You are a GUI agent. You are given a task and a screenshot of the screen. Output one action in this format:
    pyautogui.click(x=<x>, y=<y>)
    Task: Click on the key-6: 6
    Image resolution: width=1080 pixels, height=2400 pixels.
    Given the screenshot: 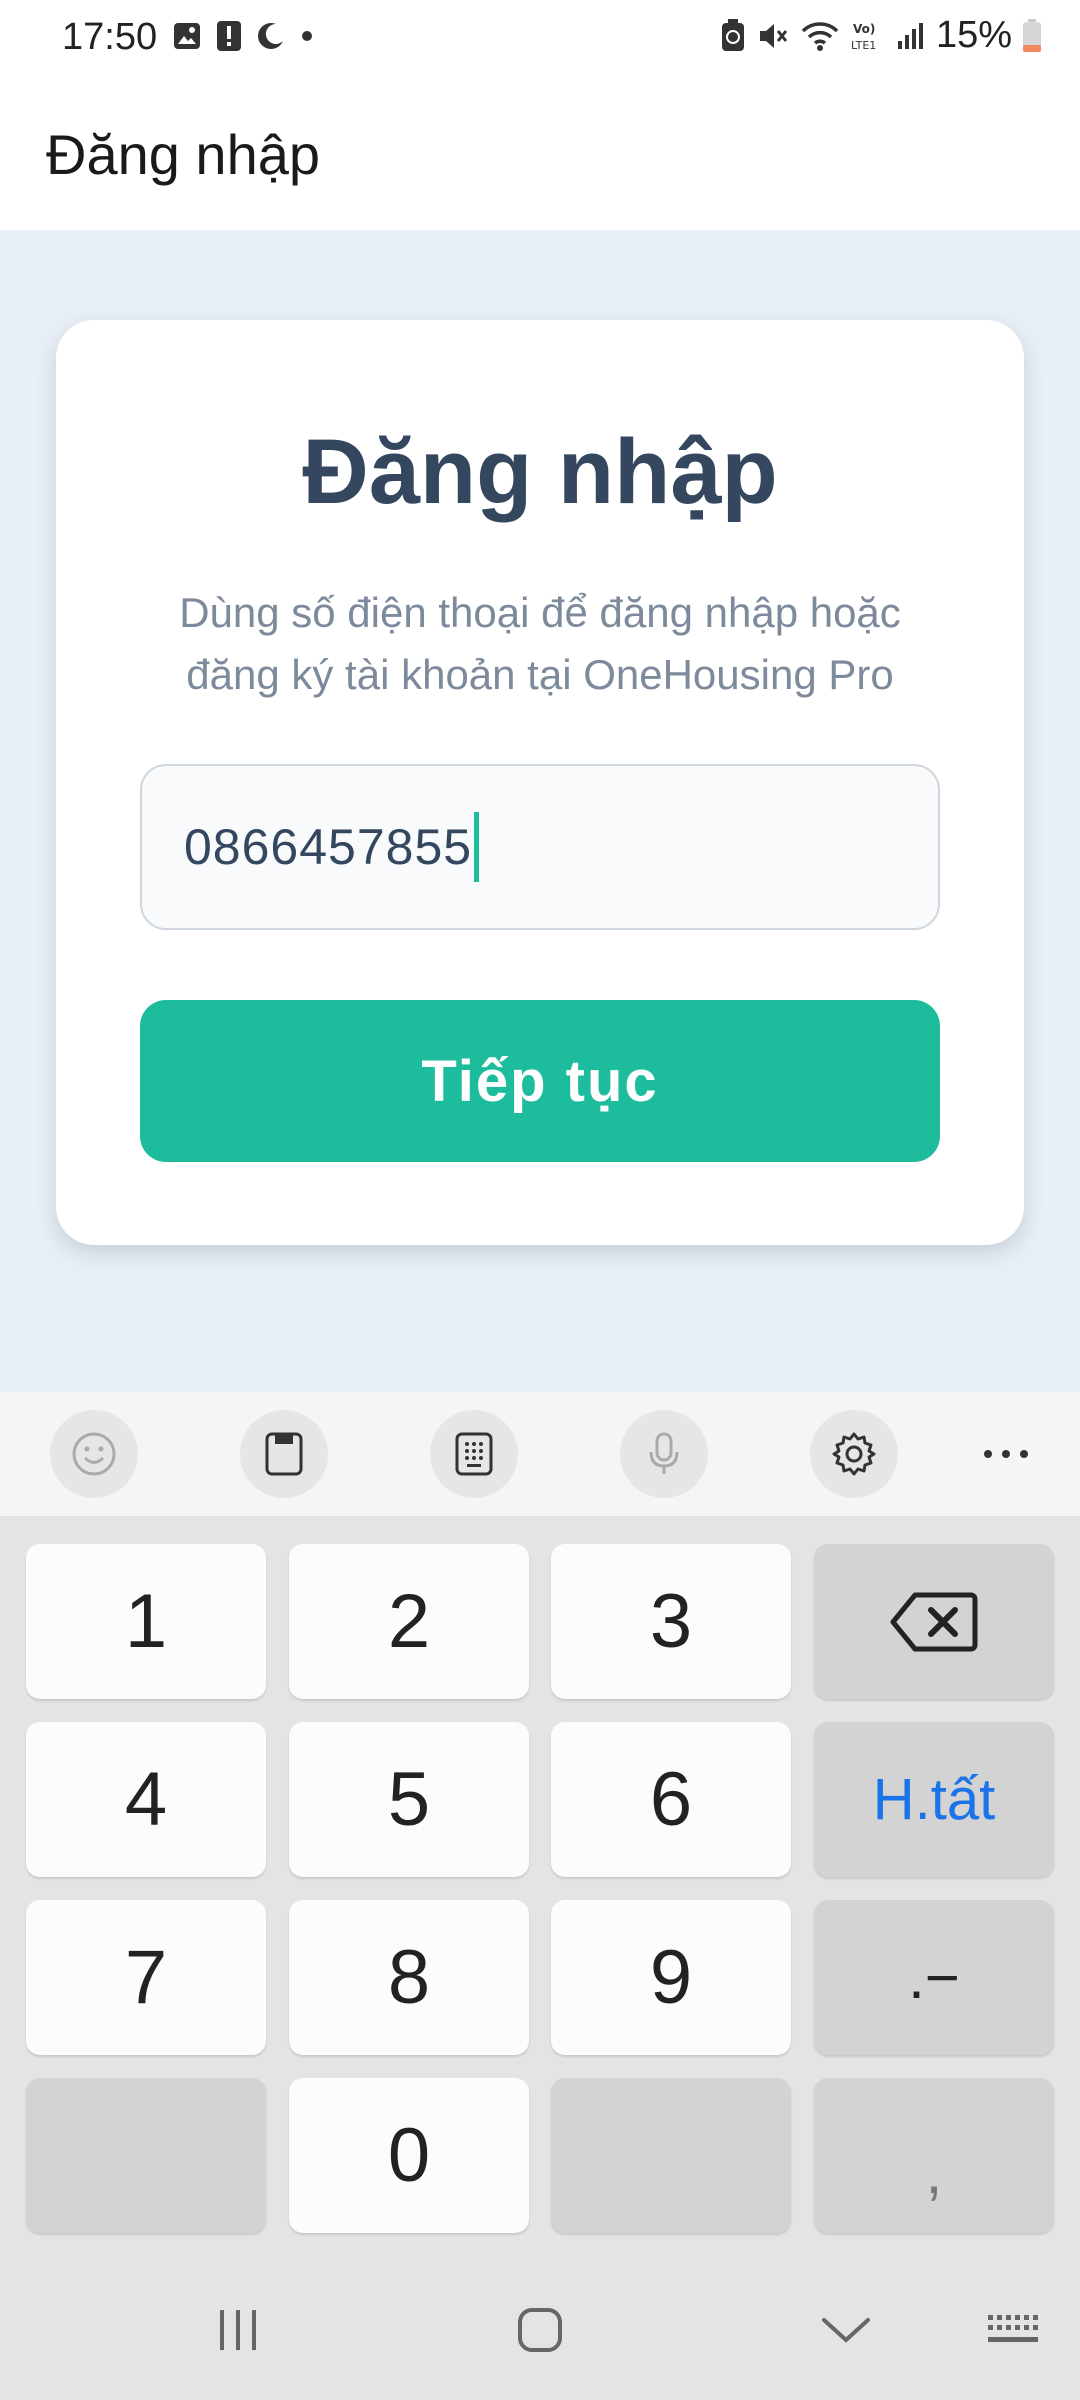 What is the action you would take?
    pyautogui.click(x=671, y=1799)
    